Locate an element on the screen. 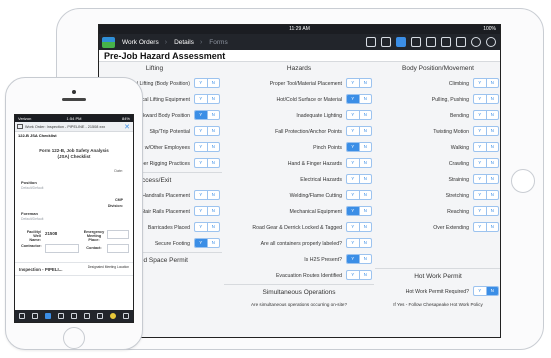  close-icon: ✕ is located at coordinates (127, 127).